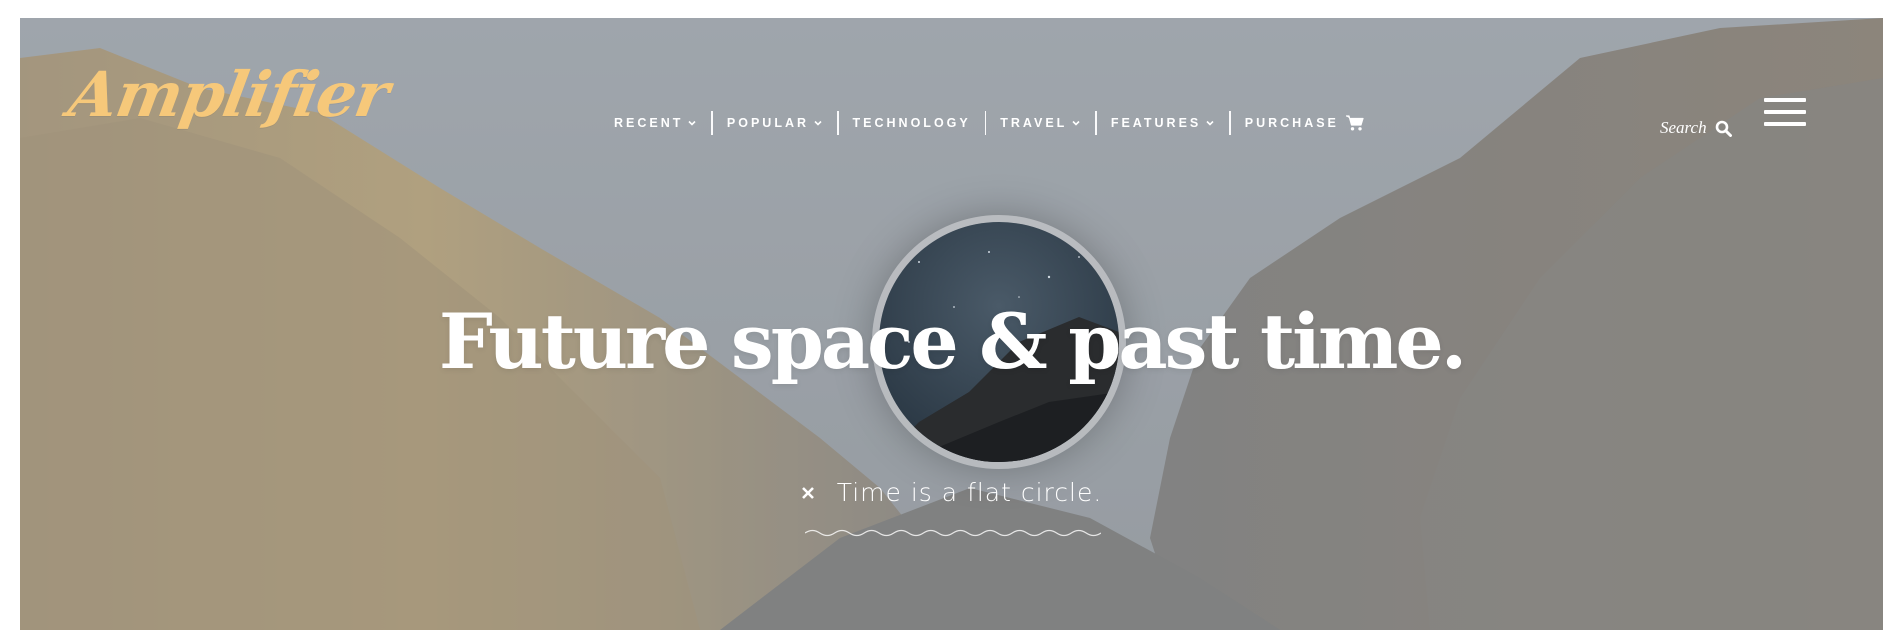 The image size is (1903, 630). I want to click on nav-item-features: FEATURES, so click(1163, 123).